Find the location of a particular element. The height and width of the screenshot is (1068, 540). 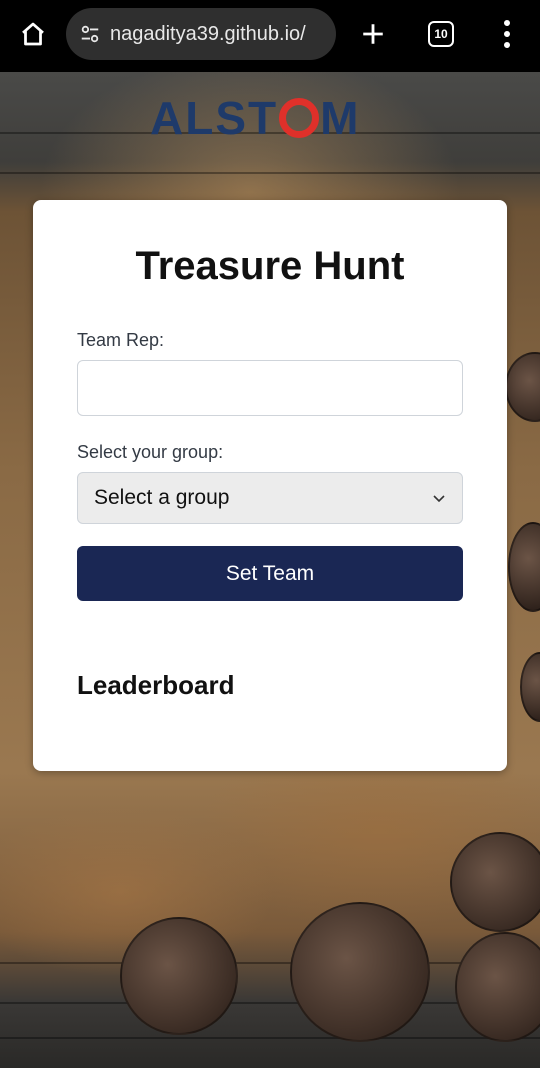

page-title: Treasure Hunt is located at coordinates (270, 266).